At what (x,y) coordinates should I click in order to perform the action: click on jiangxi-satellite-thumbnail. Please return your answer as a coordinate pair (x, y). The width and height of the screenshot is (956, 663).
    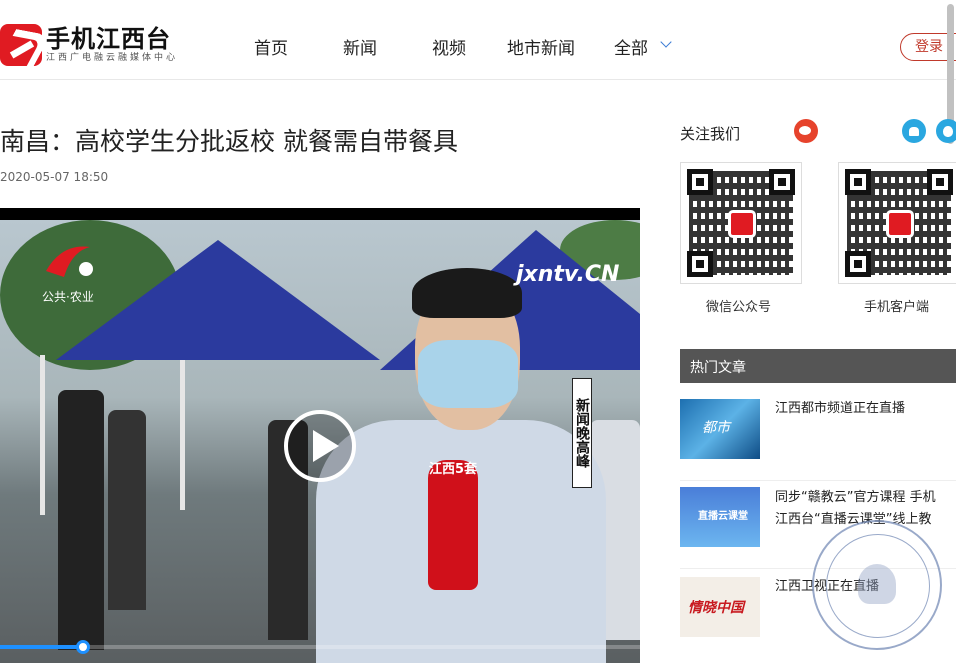
    Looking at the image, I should click on (720, 607).